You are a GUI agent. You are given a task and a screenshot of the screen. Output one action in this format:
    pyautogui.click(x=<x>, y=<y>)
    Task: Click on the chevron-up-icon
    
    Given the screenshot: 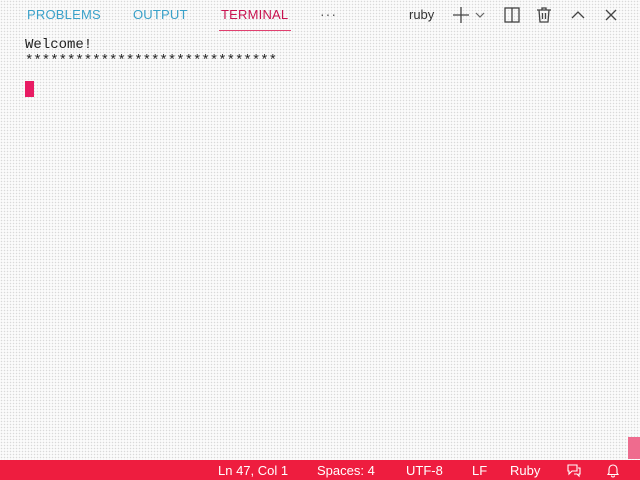 What is the action you would take?
    pyautogui.click(x=578, y=15)
    